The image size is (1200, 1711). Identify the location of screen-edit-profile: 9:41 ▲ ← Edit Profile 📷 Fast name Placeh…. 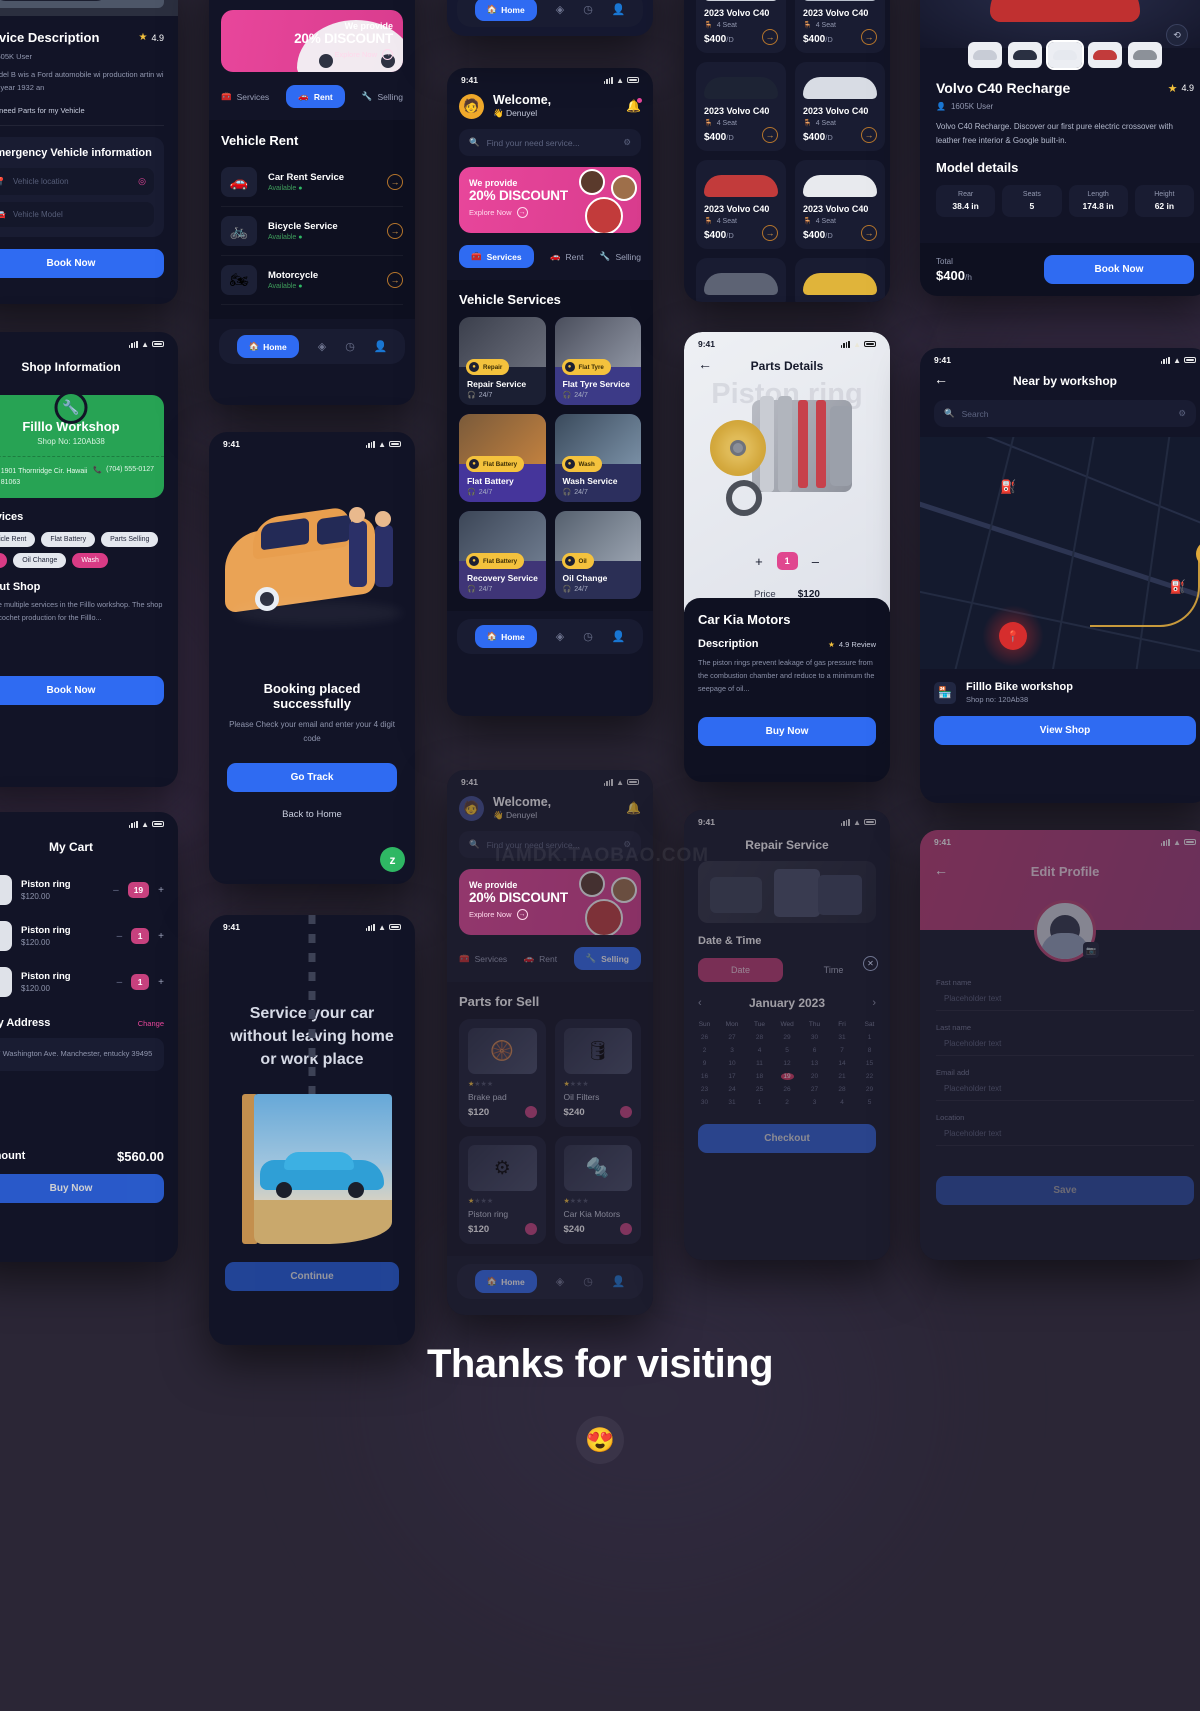
(1060, 1045).